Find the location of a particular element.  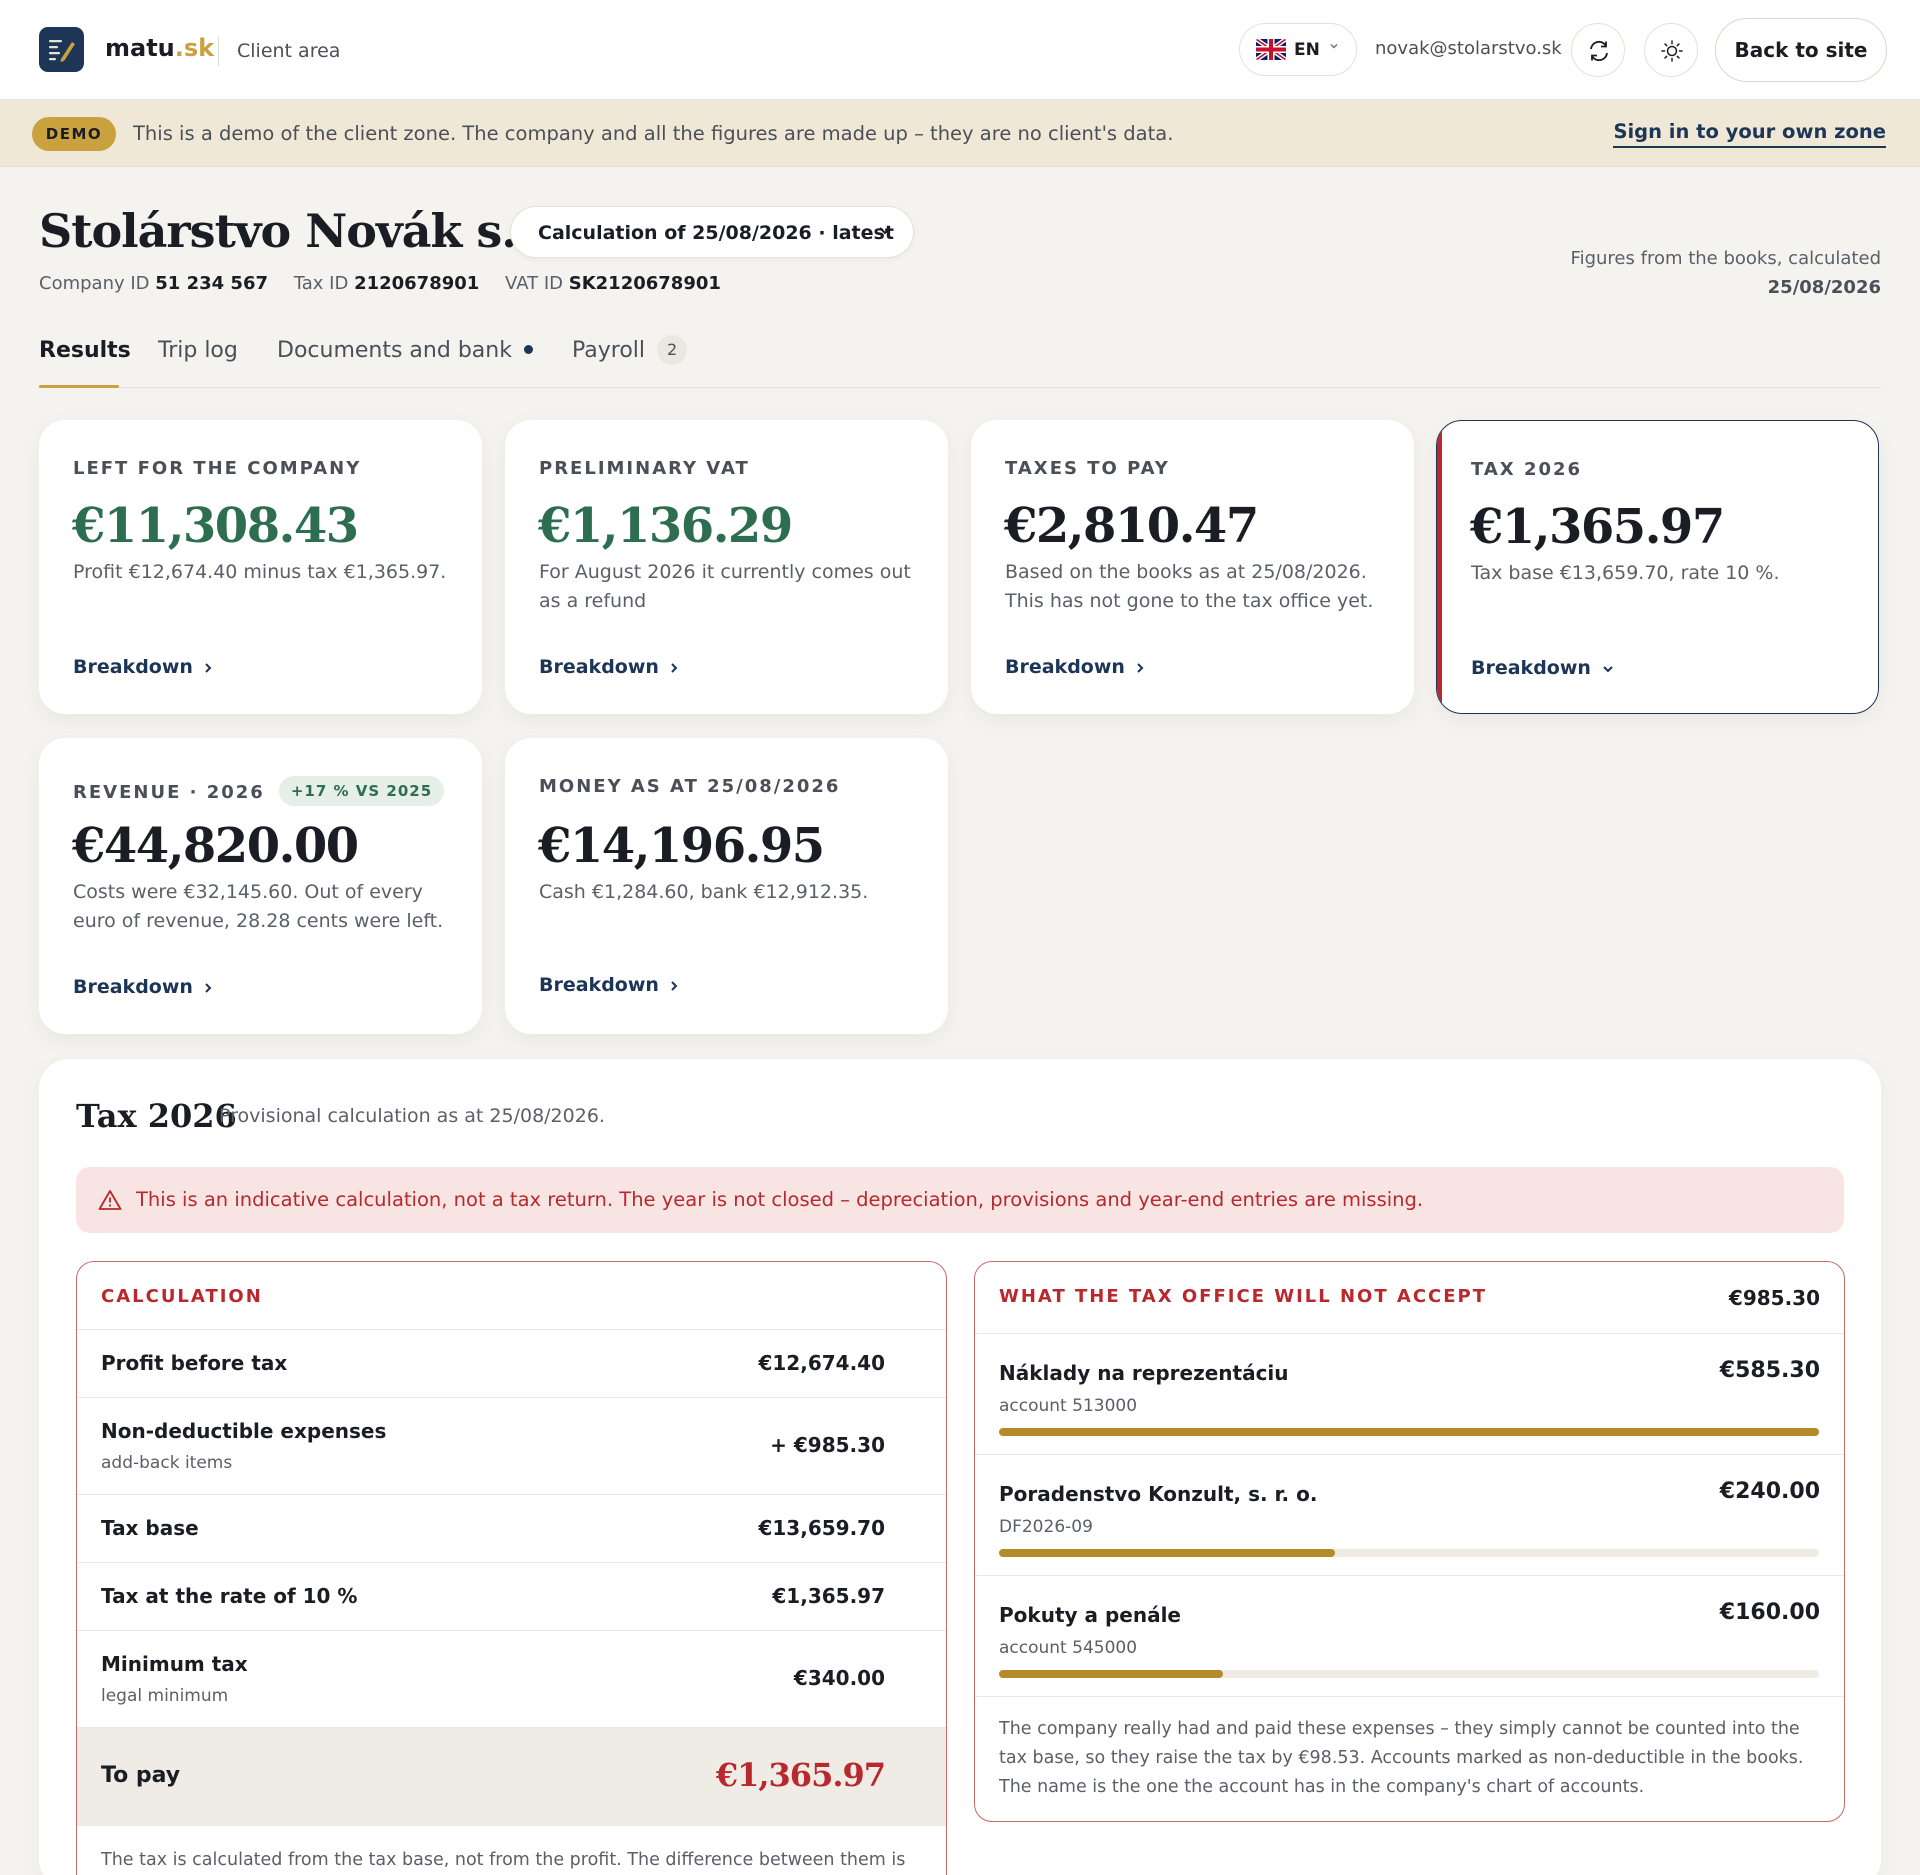

card-description: Tax base €13,659.70, rate 10 %. is located at coordinates (1625, 573).